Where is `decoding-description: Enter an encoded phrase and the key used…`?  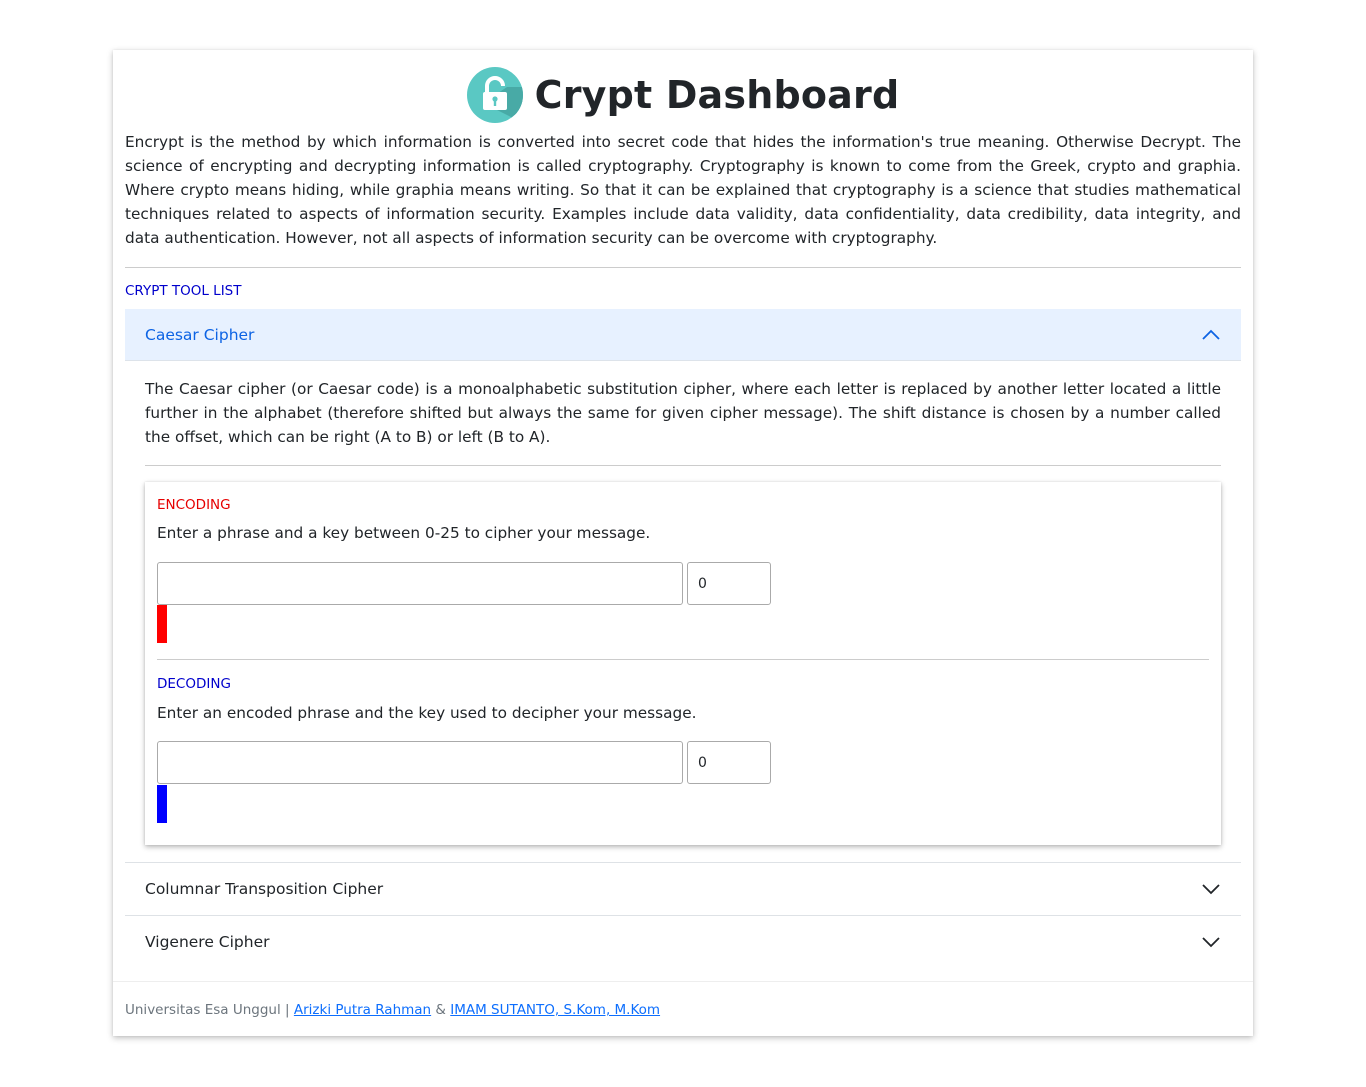 decoding-description: Enter an encoded phrase and the key used… is located at coordinates (427, 713).